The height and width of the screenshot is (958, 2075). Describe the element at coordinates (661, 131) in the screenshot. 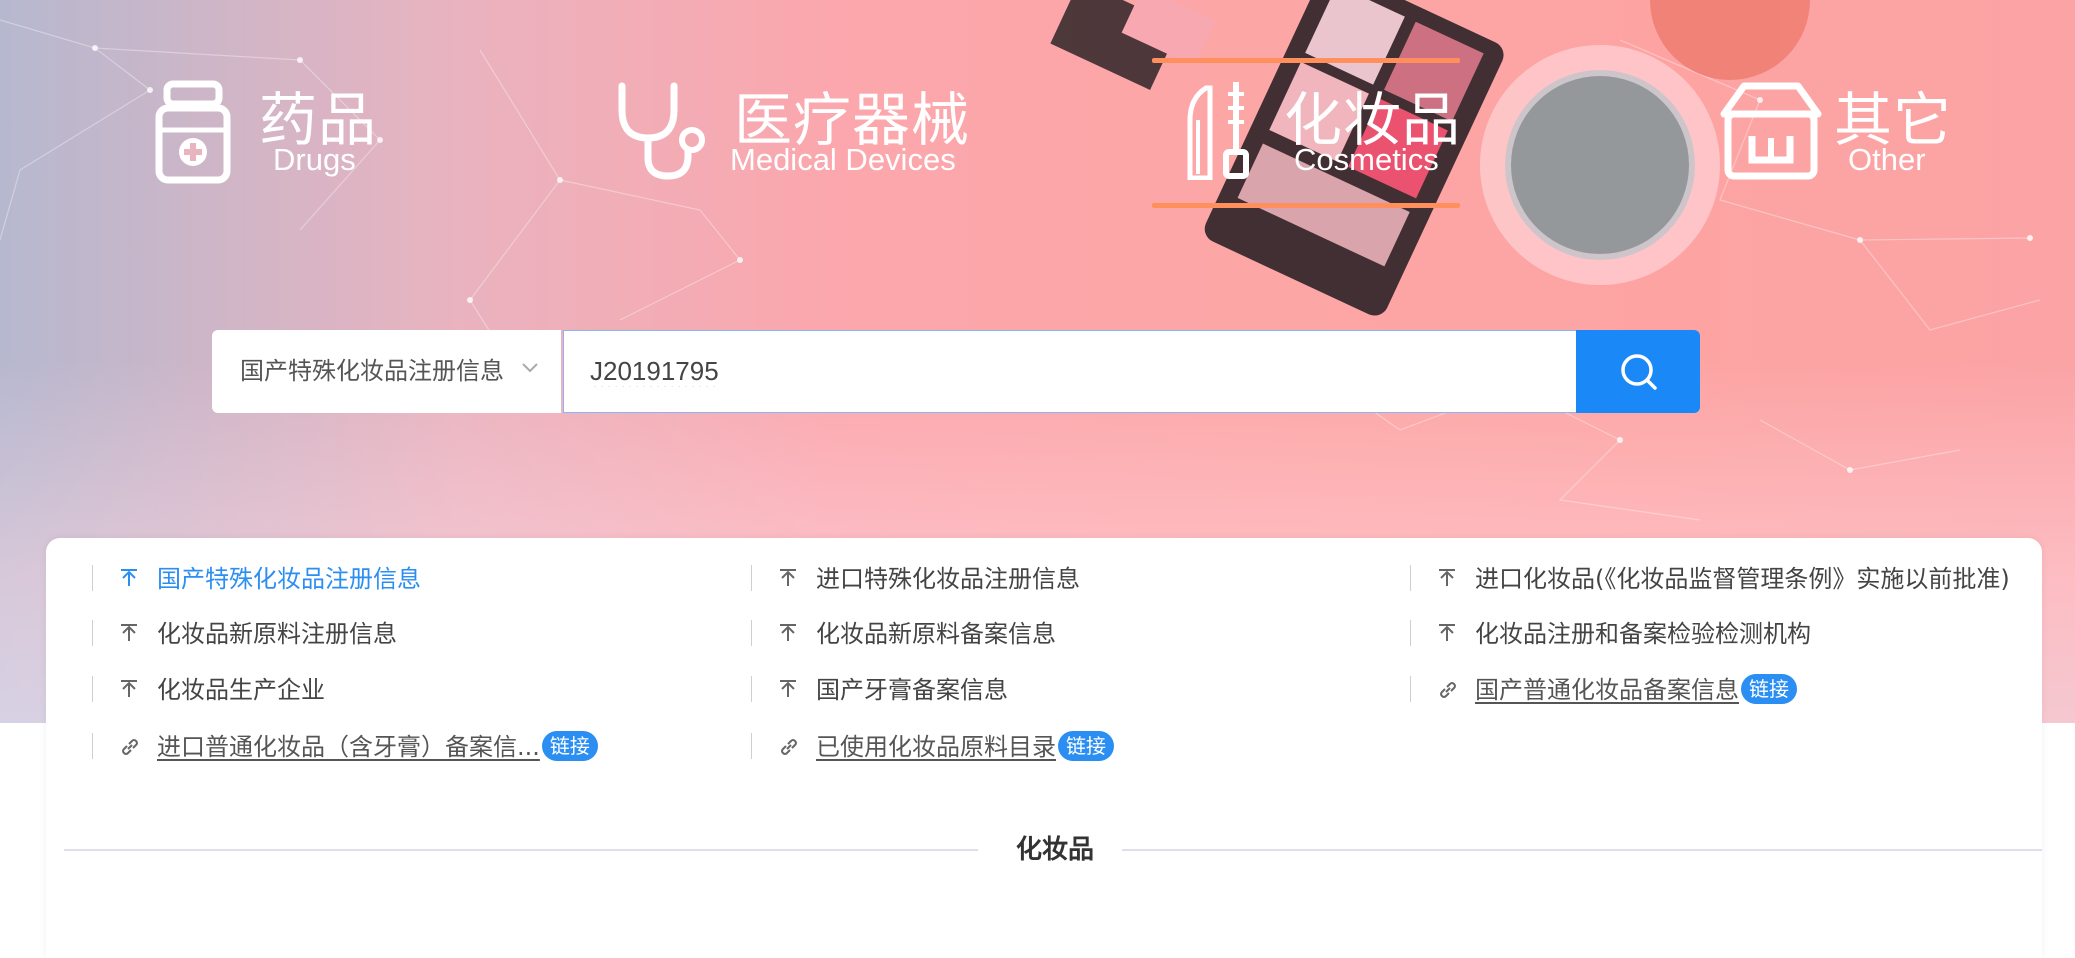

I see `stethoscope-icon` at that location.